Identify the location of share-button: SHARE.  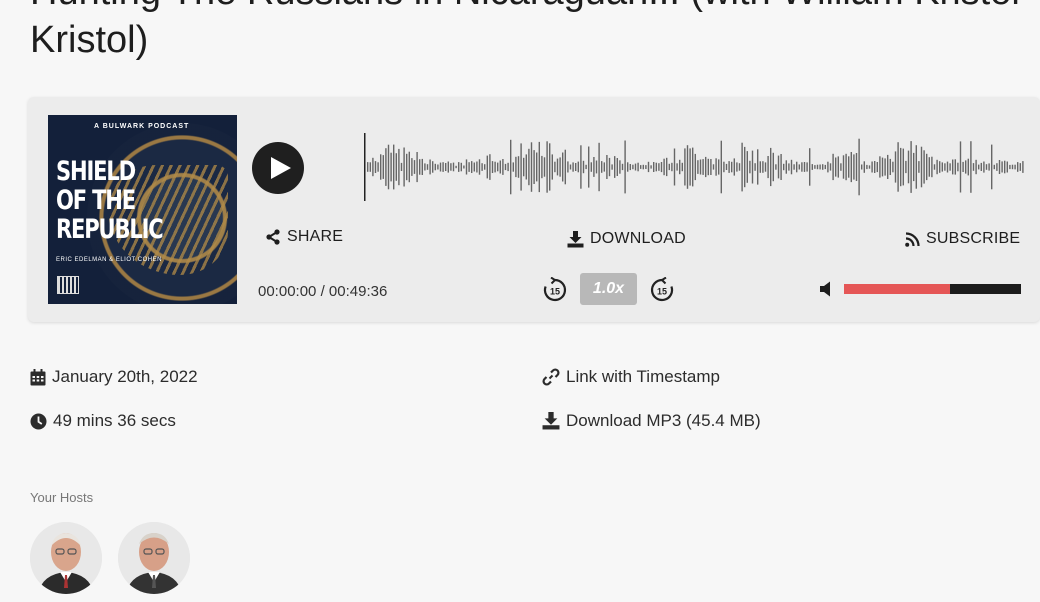
(304, 237).